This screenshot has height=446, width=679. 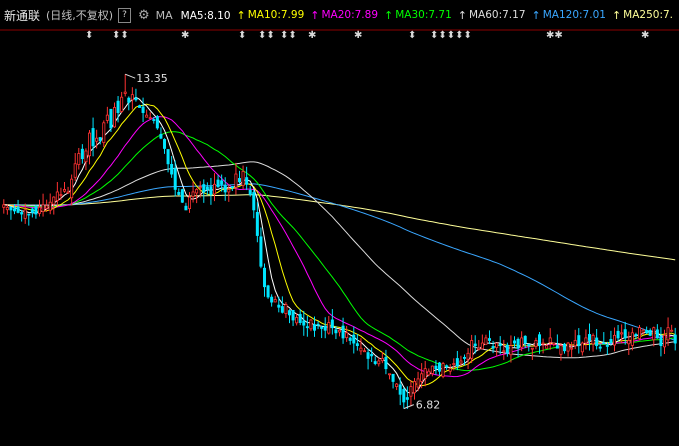 I want to click on event-marker: ⬍⬍⬍⬍⬍, so click(x=451, y=36).